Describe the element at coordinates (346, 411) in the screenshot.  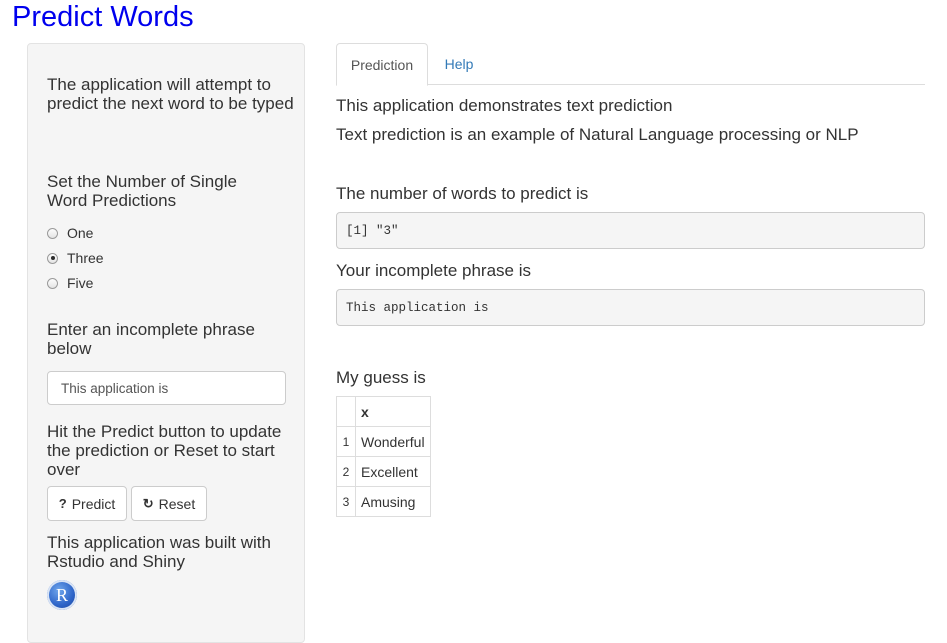
I see `table-header-index` at that location.